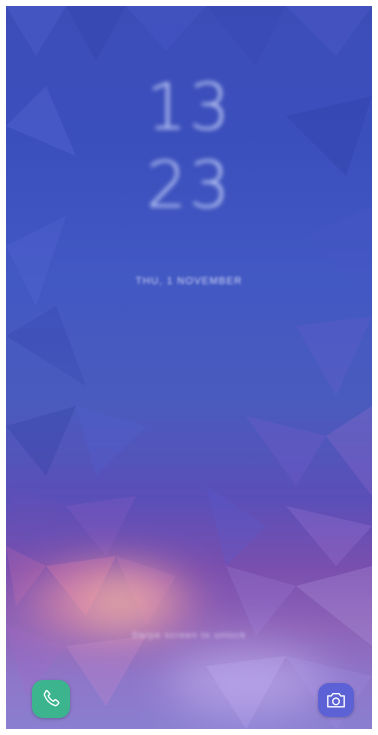  I want to click on camera-shortcut-button, so click(336, 700).